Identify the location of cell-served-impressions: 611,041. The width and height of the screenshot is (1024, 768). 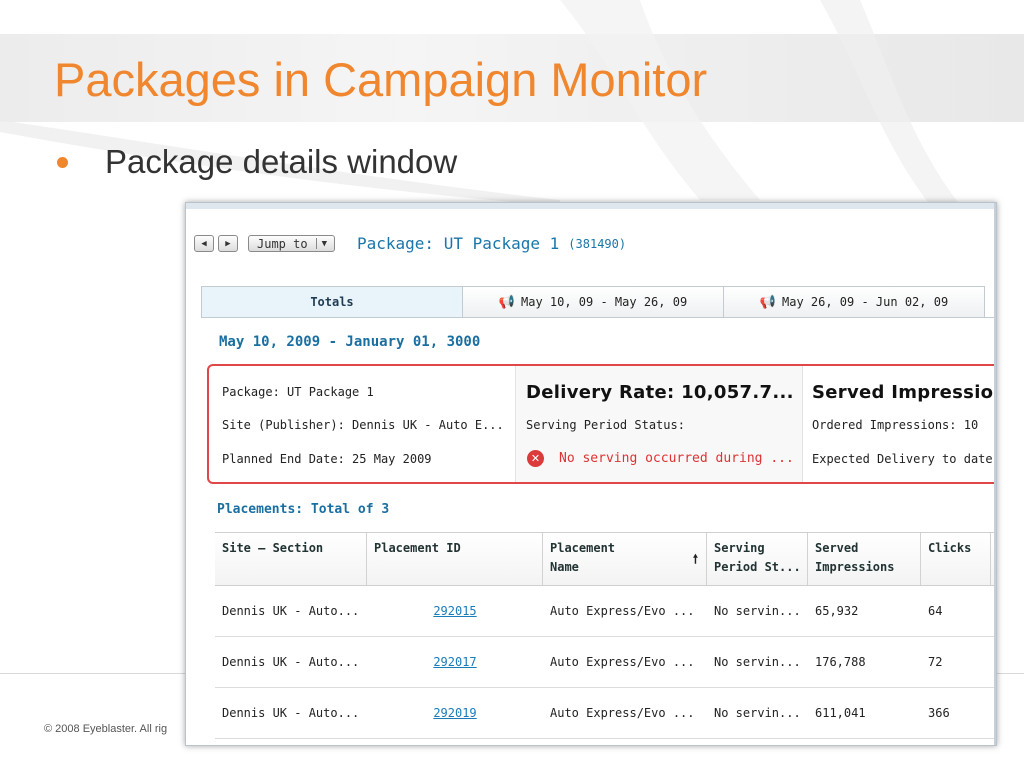
(840, 713).